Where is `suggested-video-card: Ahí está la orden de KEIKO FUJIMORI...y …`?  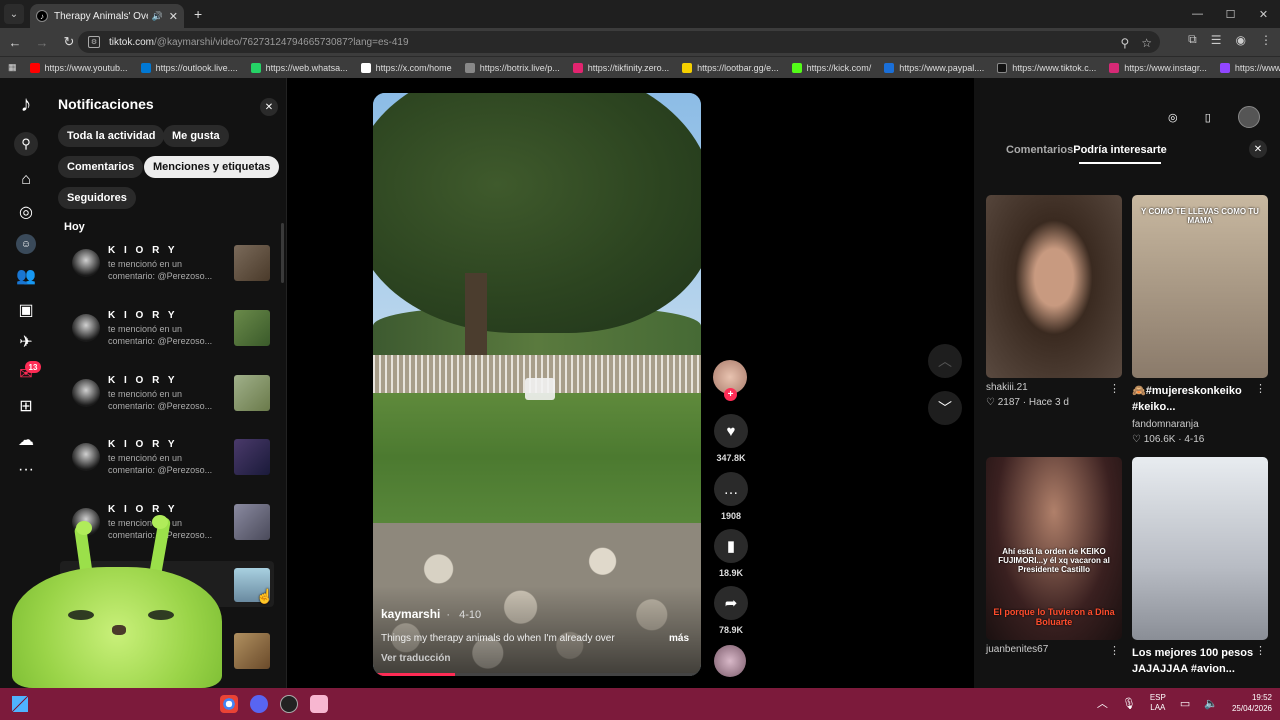
suggested-video-card: Ahí está la orden de KEIKO FUJIMORI...y … is located at coordinates (1054, 557).